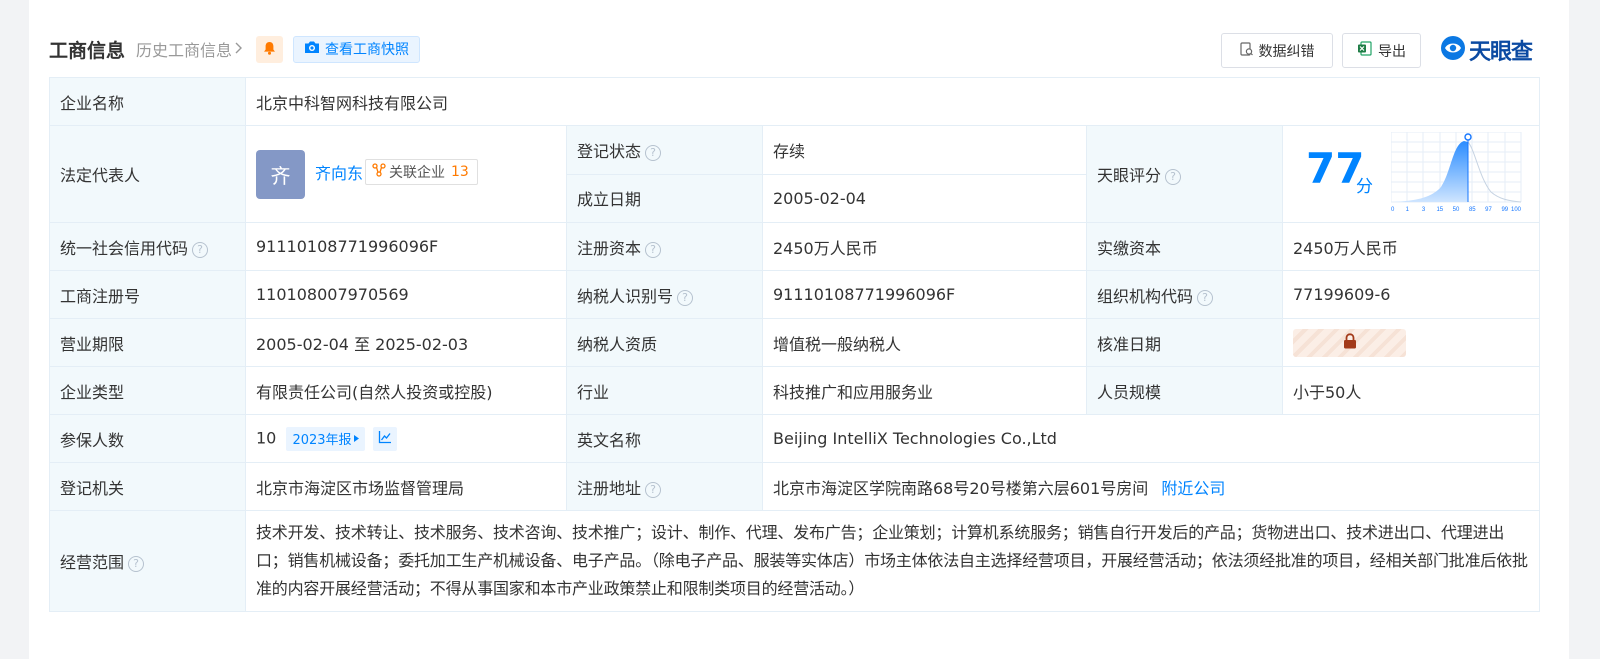  What do you see at coordinates (1151, 438) in the screenshot?
I see `english-name-value: Beijing IntelliX Technologies Co.,Ltd` at bounding box center [1151, 438].